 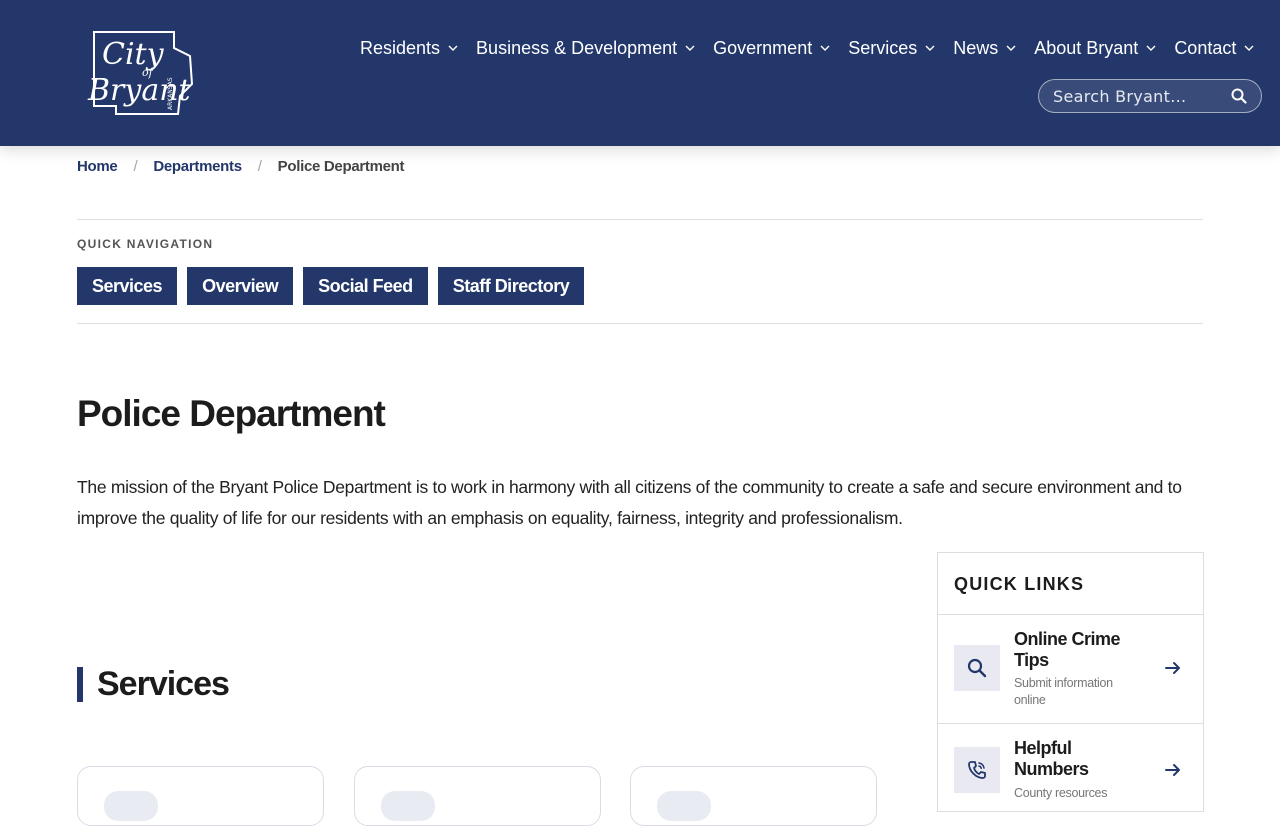 What do you see at coordinates (153, 684) in the screenshot?
I see `services-heading: Services` at bounding box center [153, 684].